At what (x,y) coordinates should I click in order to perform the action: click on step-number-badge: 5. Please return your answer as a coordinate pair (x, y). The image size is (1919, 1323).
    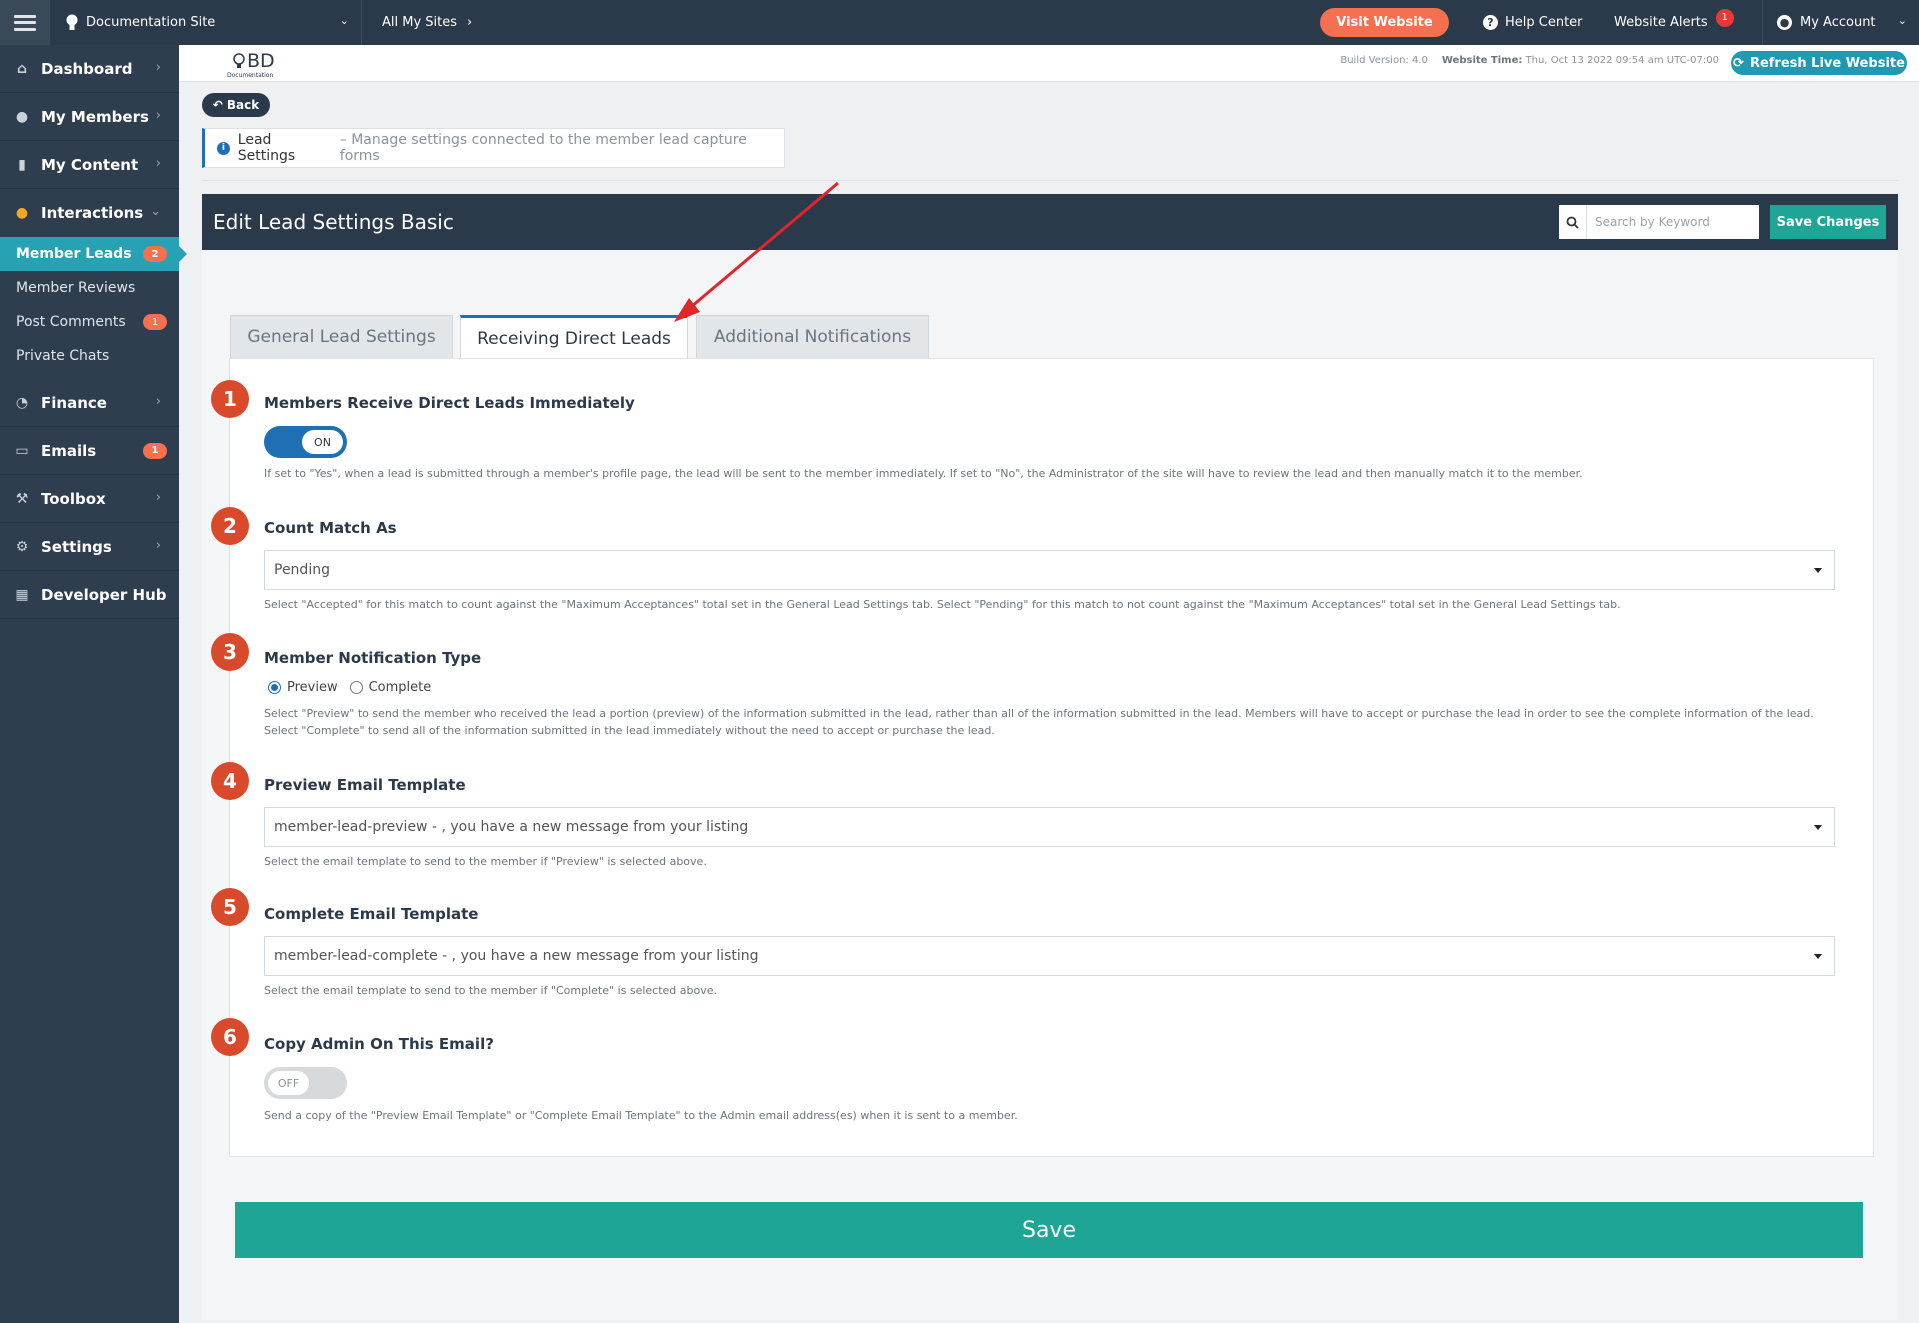
    Looking at the image, I should click on (230, 907).